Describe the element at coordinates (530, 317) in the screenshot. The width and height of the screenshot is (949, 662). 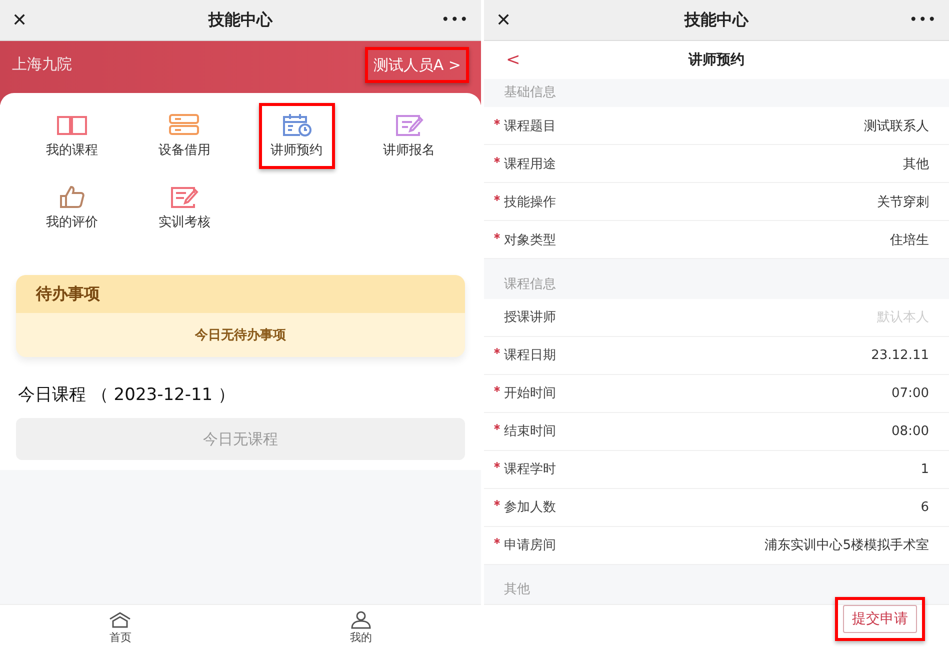
I see `field-label: 授课讲师` at that location.